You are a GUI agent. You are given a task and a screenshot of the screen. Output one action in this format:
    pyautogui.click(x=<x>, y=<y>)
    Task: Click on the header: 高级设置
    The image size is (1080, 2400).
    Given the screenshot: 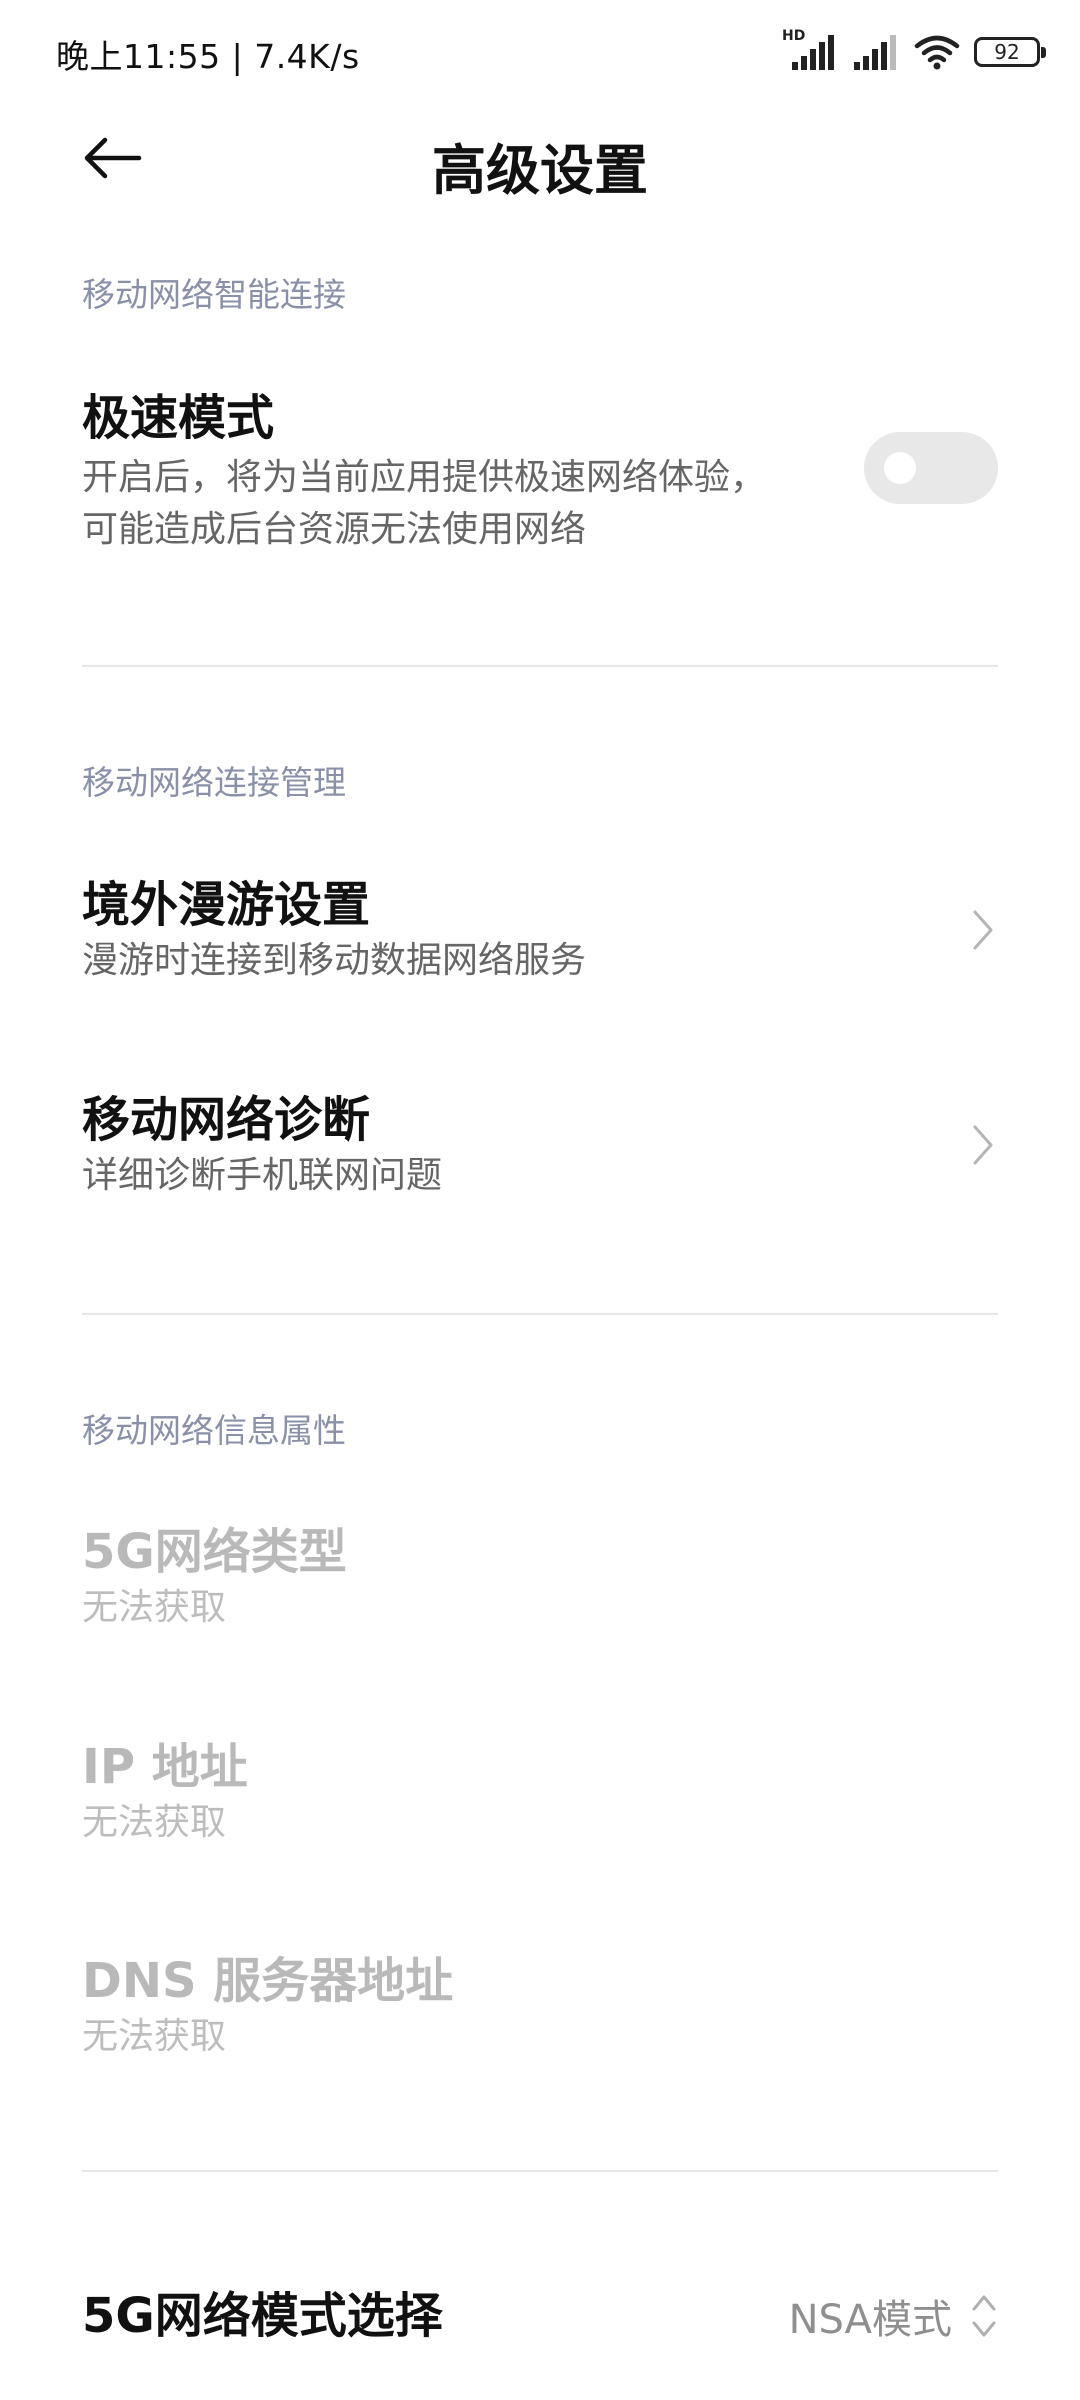 What is the action you would take?
    pyautogui.click(x=540, y=160)
    